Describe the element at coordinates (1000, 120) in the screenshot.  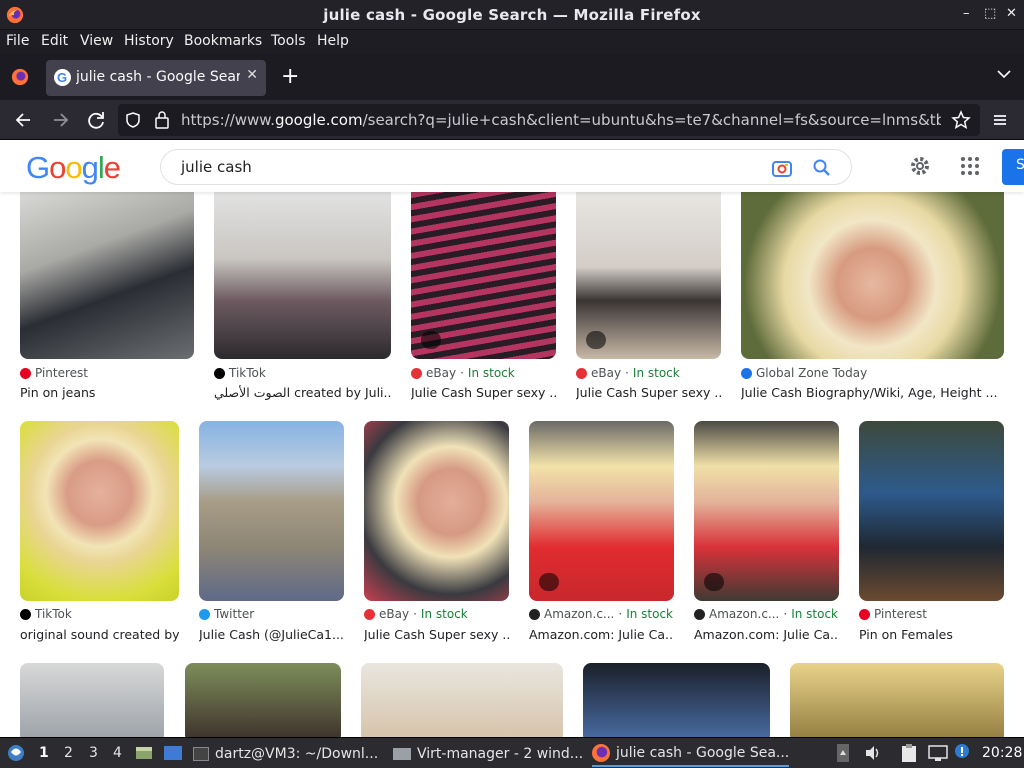
I see `app-menu-icon` at that location.